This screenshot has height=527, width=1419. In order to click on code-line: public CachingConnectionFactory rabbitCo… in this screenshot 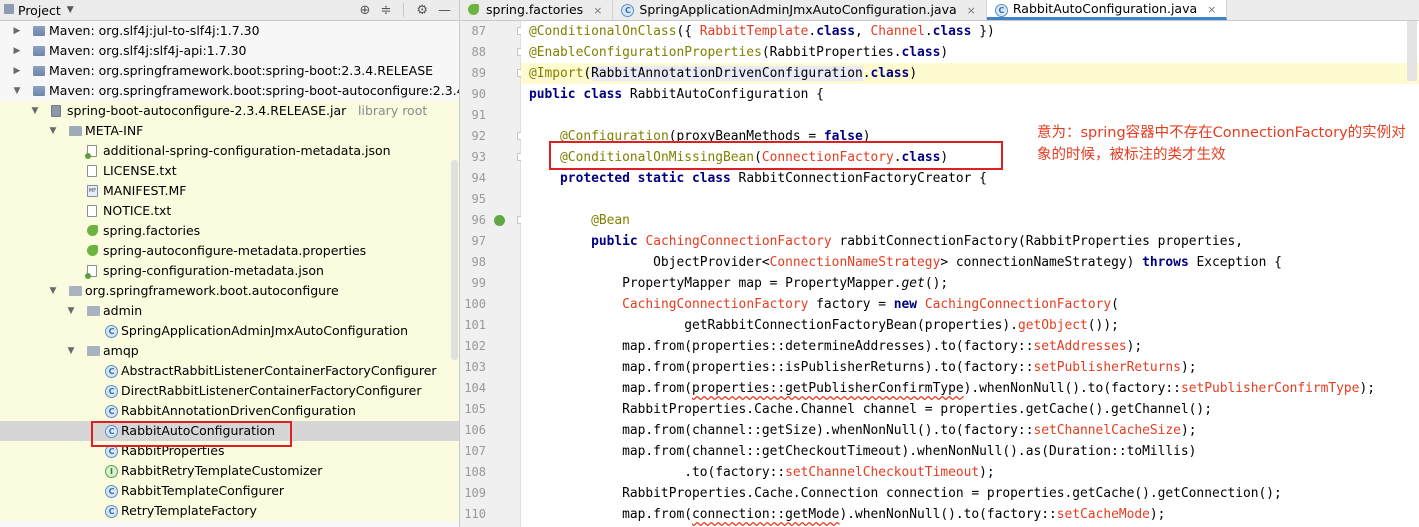, I will do `click(917, 241)`.